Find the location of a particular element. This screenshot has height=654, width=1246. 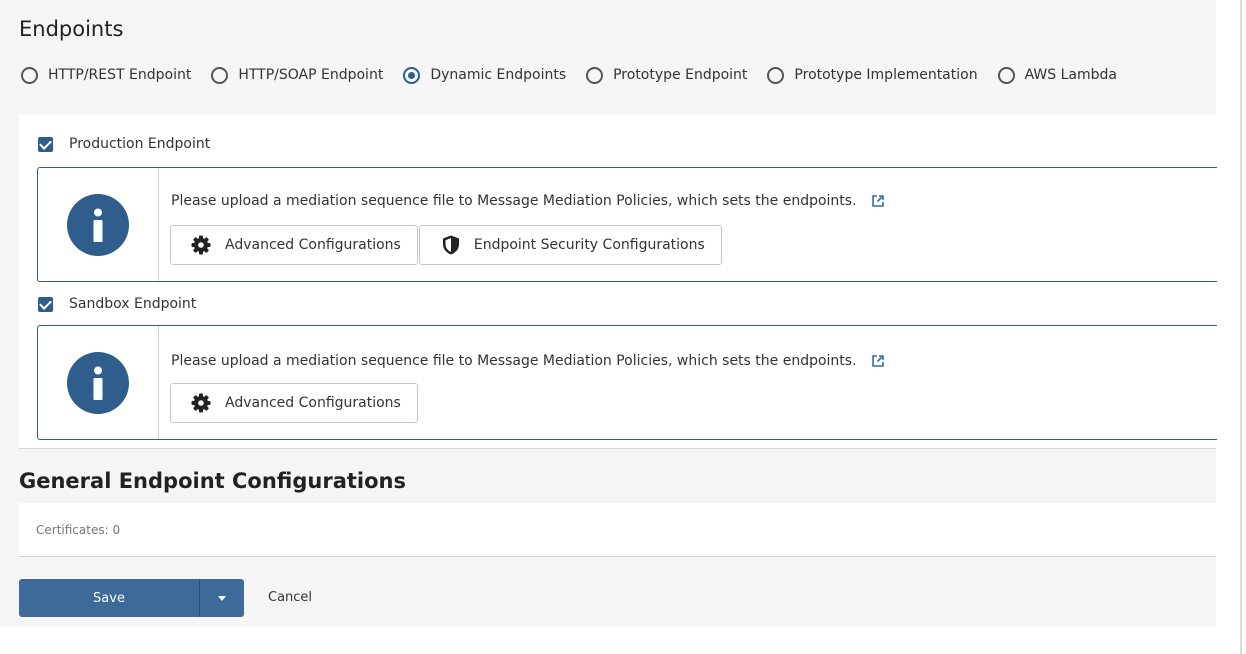

radio-aws-lambda: AWS Lambda is located at coordinates (1057, 75).